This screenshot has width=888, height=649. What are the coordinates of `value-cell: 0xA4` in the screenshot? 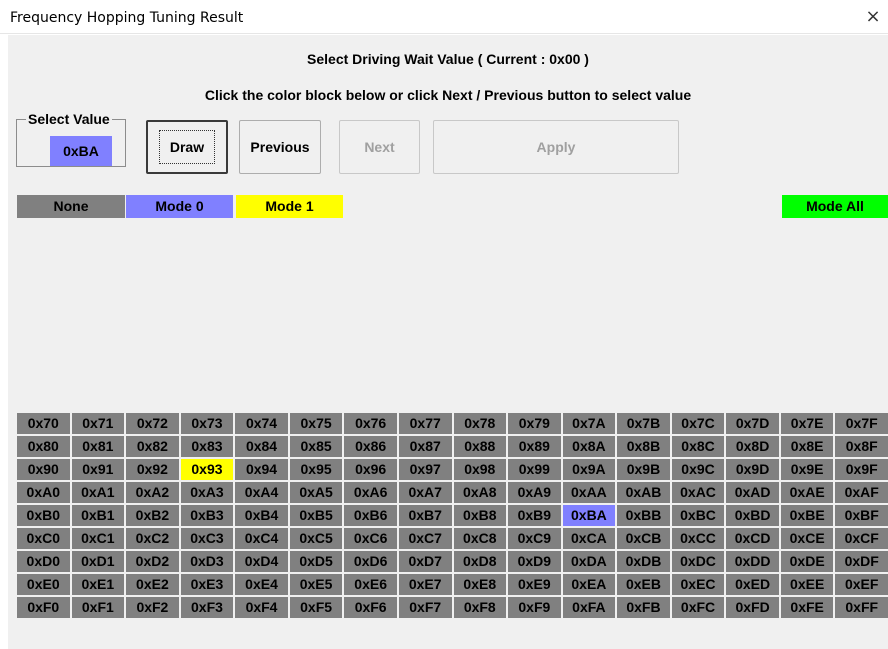 It's located at (261, 492).